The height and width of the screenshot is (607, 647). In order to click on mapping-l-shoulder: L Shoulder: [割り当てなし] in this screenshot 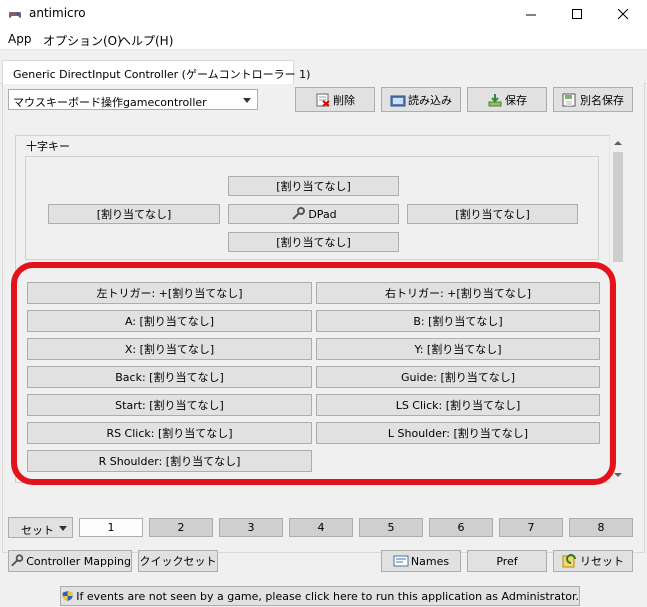, I will do `click(458, 433)`.